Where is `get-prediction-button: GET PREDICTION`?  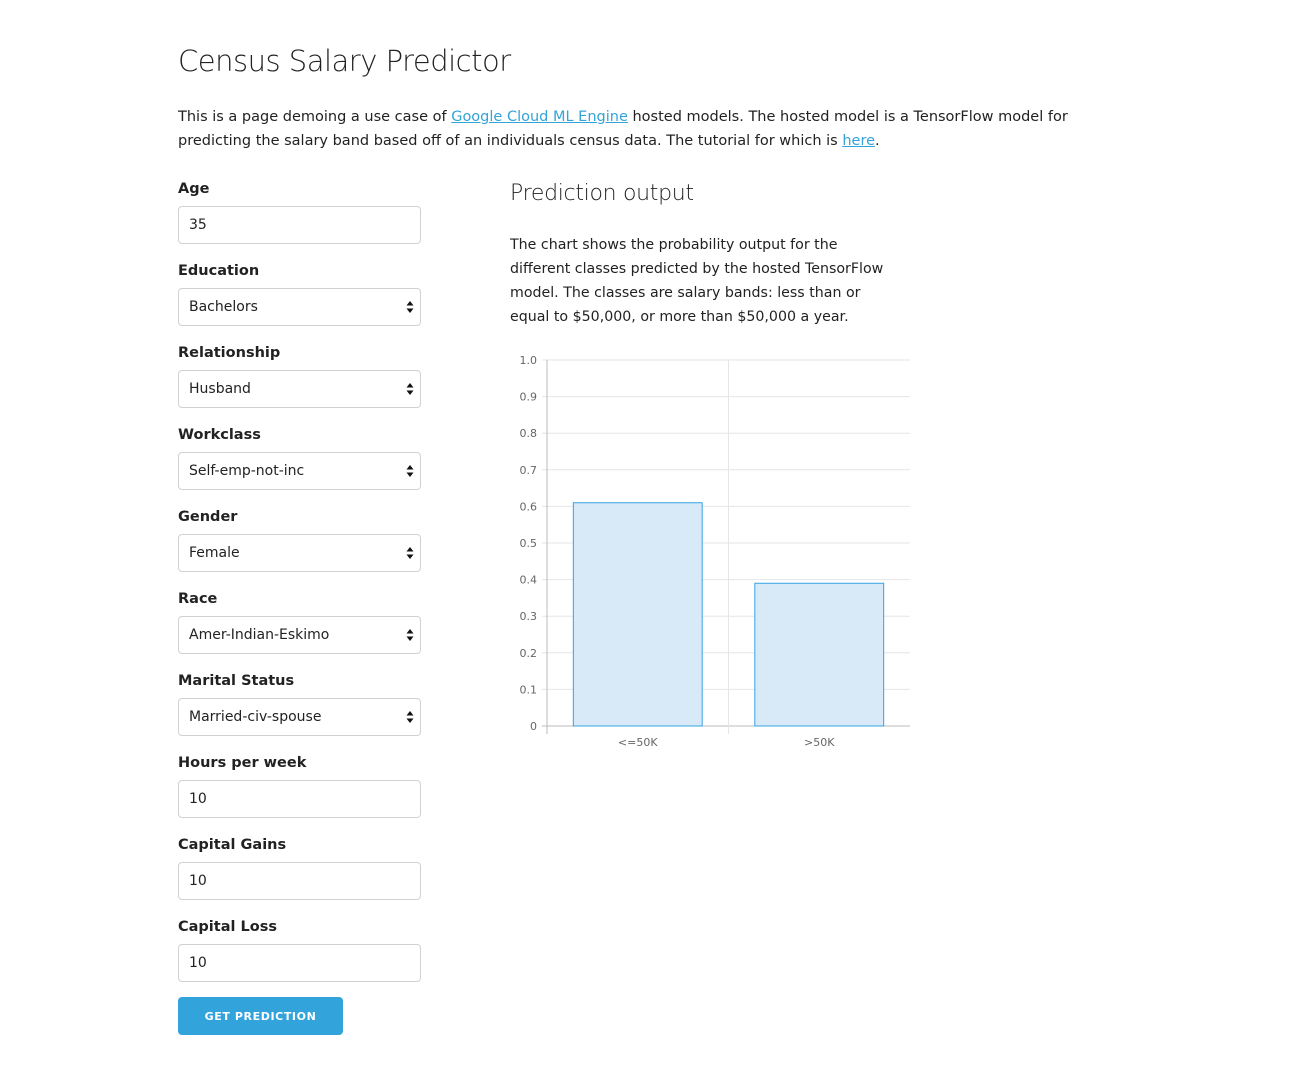 get-prediction-button: GET PREDICTION is located at coordinates (260, 1016).